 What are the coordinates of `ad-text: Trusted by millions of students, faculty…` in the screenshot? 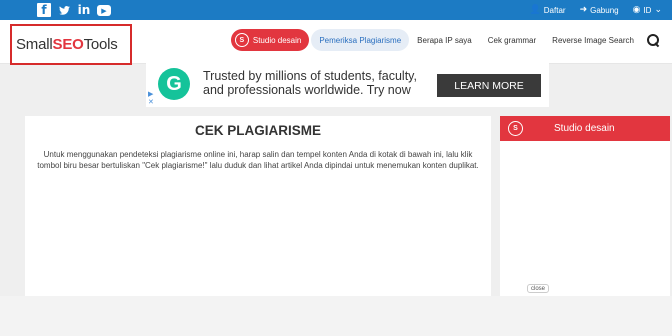 It's located at (310, 83).